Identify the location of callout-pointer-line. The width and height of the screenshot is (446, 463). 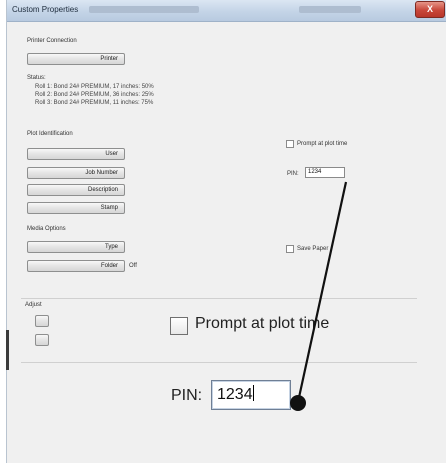
(322, 292).